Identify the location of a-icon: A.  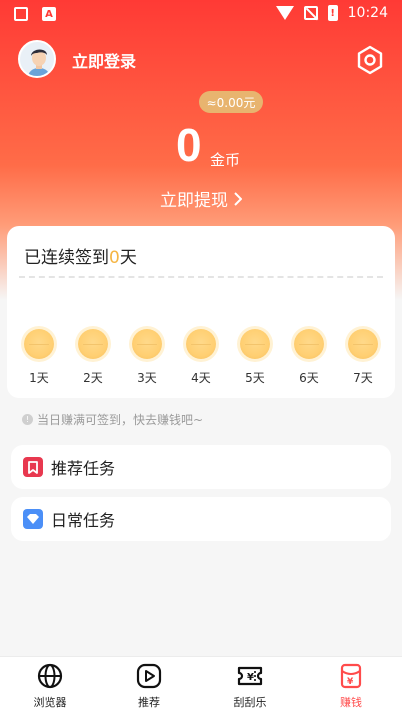
(49, 14).